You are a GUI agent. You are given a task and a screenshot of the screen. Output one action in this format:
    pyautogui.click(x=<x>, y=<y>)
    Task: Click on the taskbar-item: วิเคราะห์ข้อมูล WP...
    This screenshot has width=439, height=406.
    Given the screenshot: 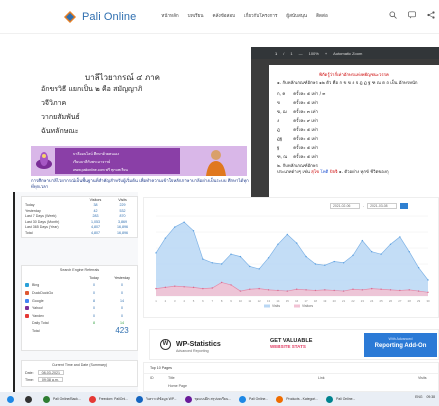 What is the action you would take?
    pyautogui.click(x=156, y=399)
    